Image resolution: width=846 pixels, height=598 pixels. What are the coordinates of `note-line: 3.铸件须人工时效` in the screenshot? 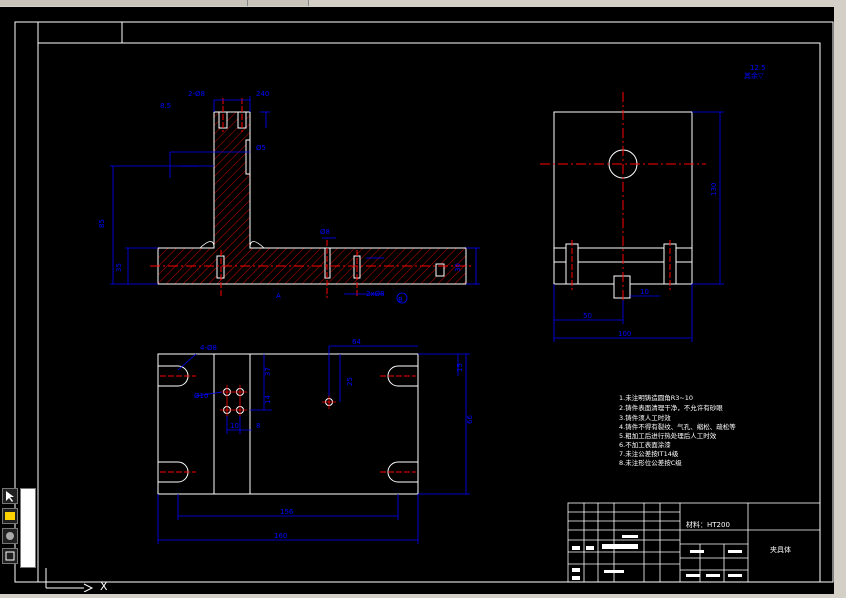 It's located at (645, 417).